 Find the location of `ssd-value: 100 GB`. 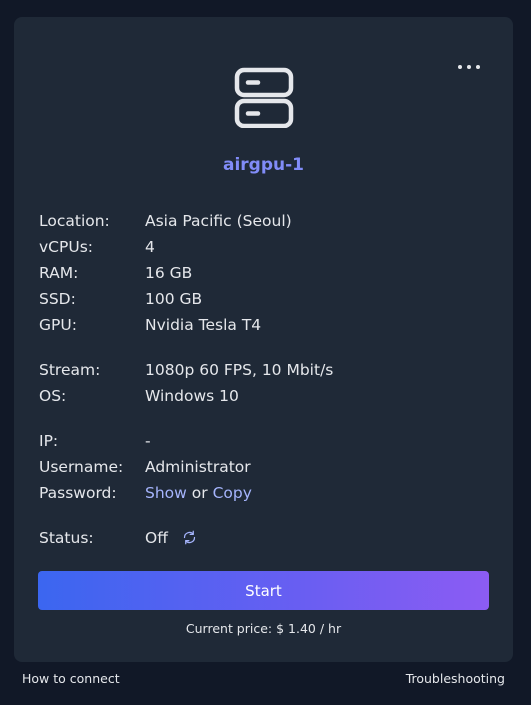

ssd-value: 100 GB is located at coordinates (174, 299).